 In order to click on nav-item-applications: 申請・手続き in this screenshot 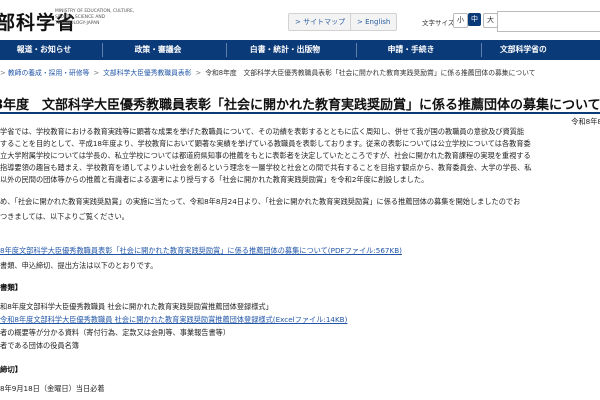, I will do `click(411, 50)`.